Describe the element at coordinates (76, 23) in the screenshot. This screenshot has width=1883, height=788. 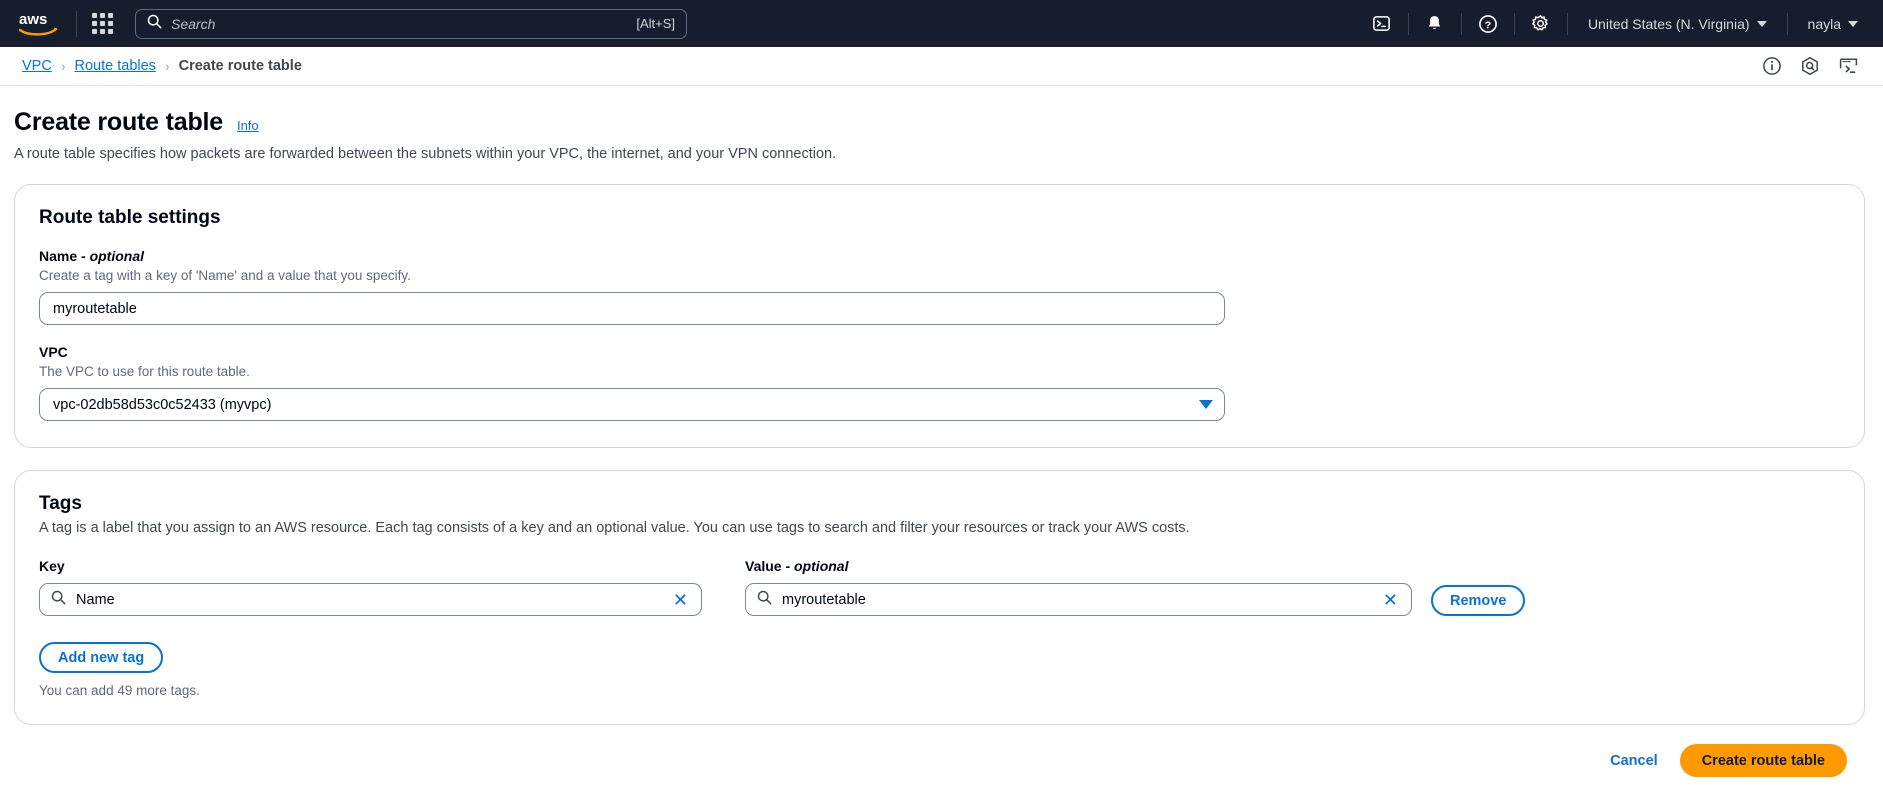
I see `nav-divider` at that location.